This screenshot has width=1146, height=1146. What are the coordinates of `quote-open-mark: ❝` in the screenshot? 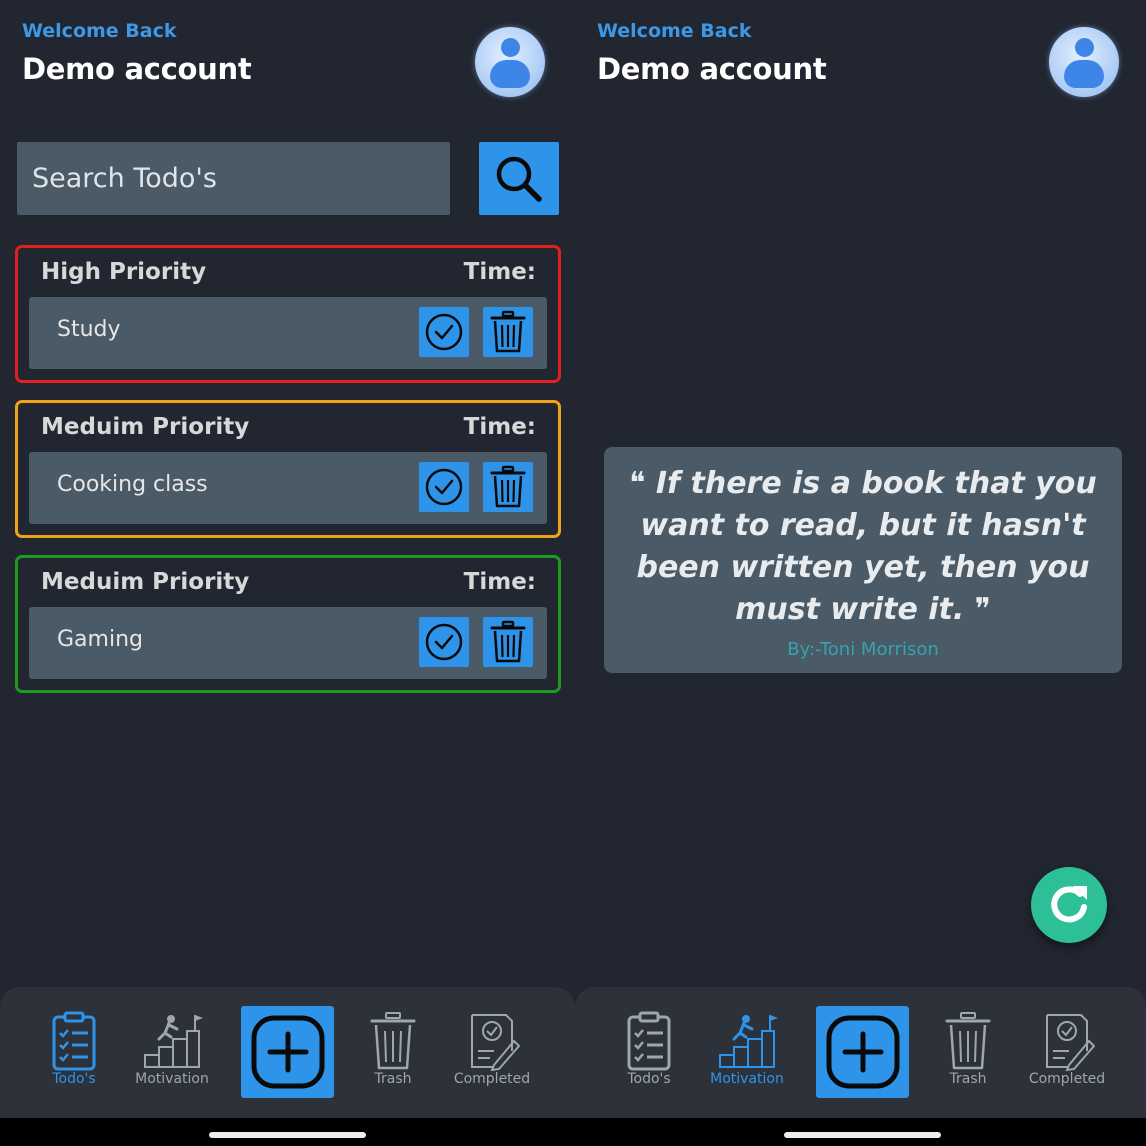 It's located at (637, 483).